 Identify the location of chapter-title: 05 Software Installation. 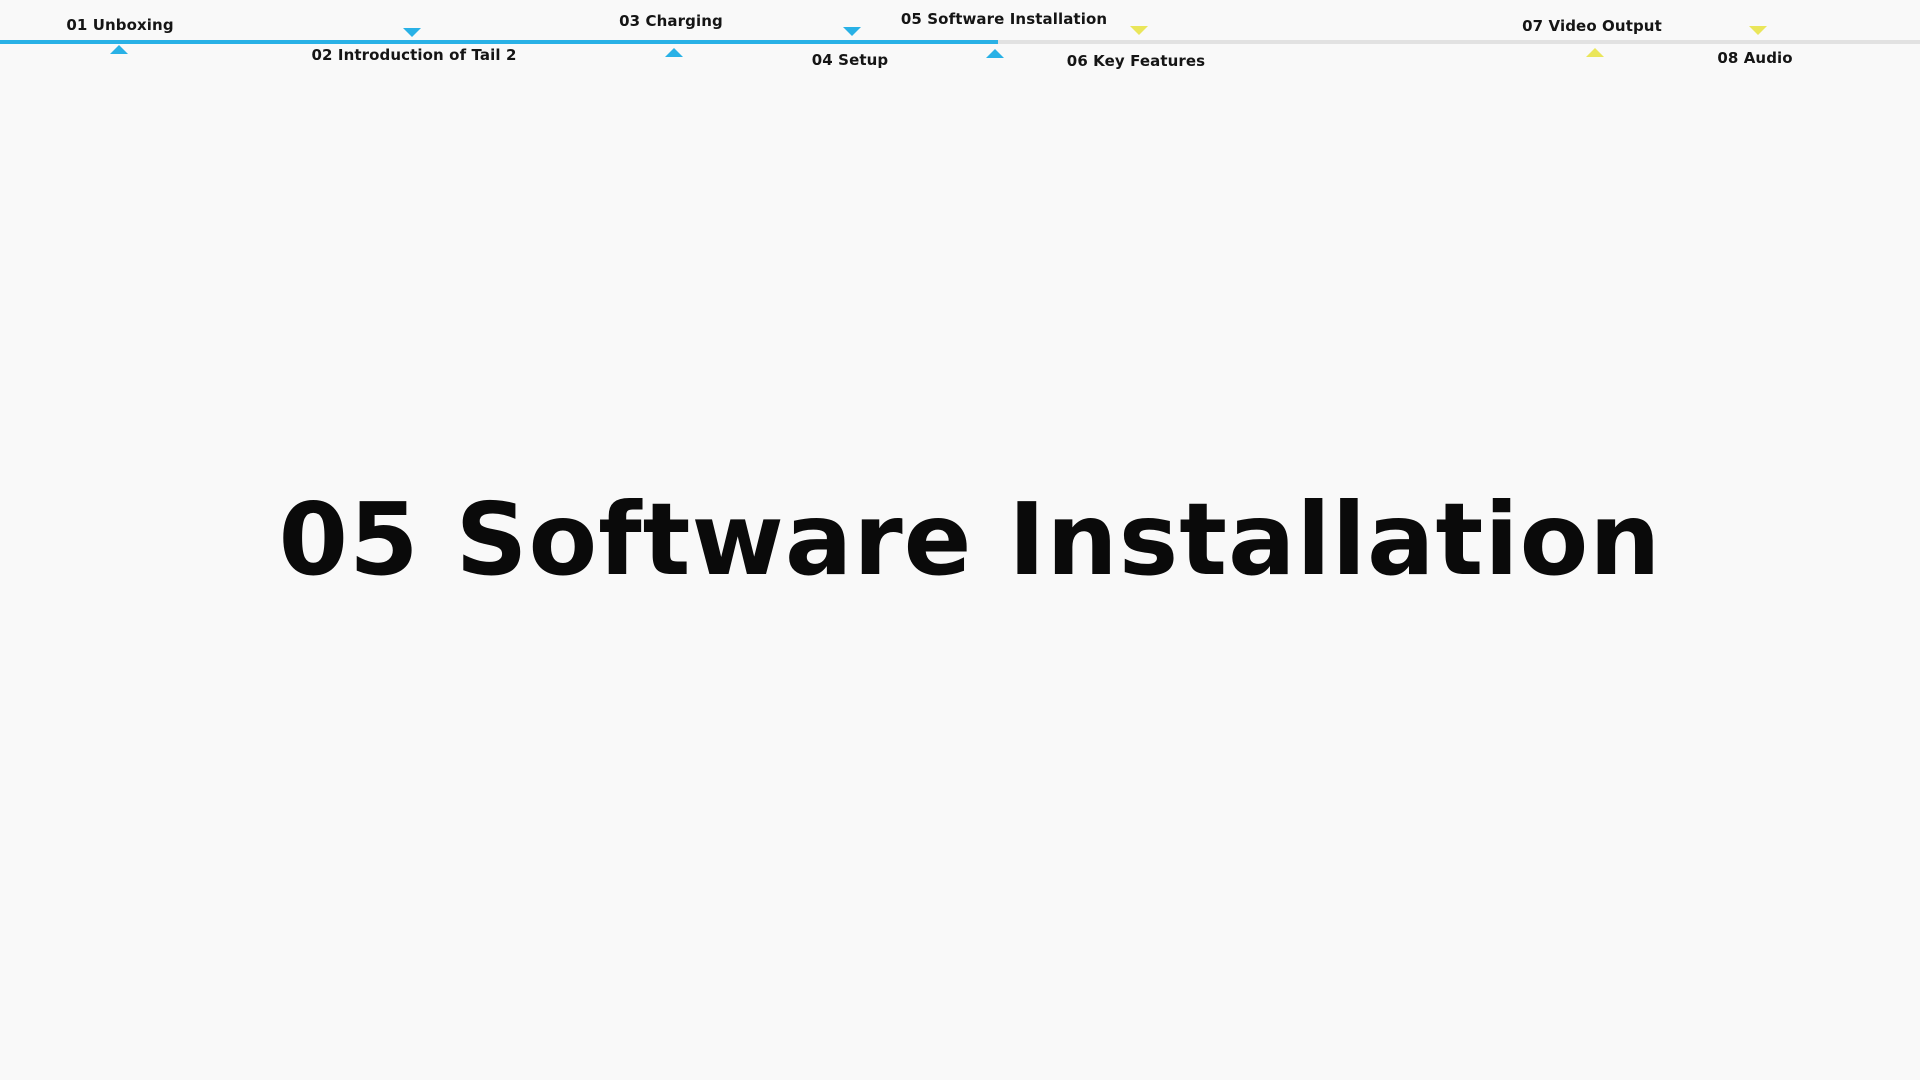
(970, 539).